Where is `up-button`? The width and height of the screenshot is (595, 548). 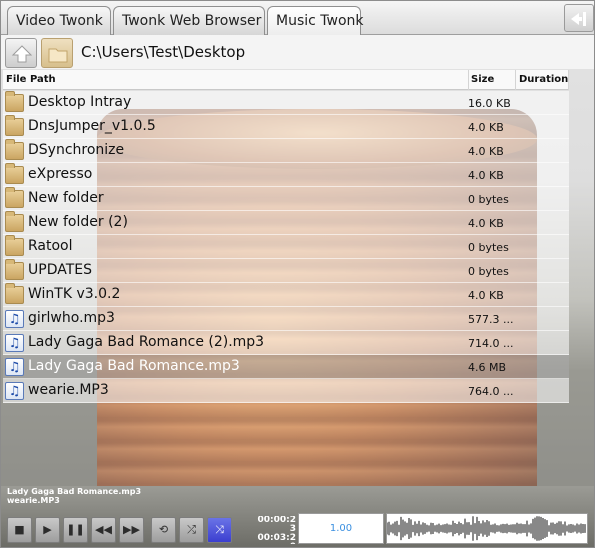
up-button is located at coordinates (21, 53).